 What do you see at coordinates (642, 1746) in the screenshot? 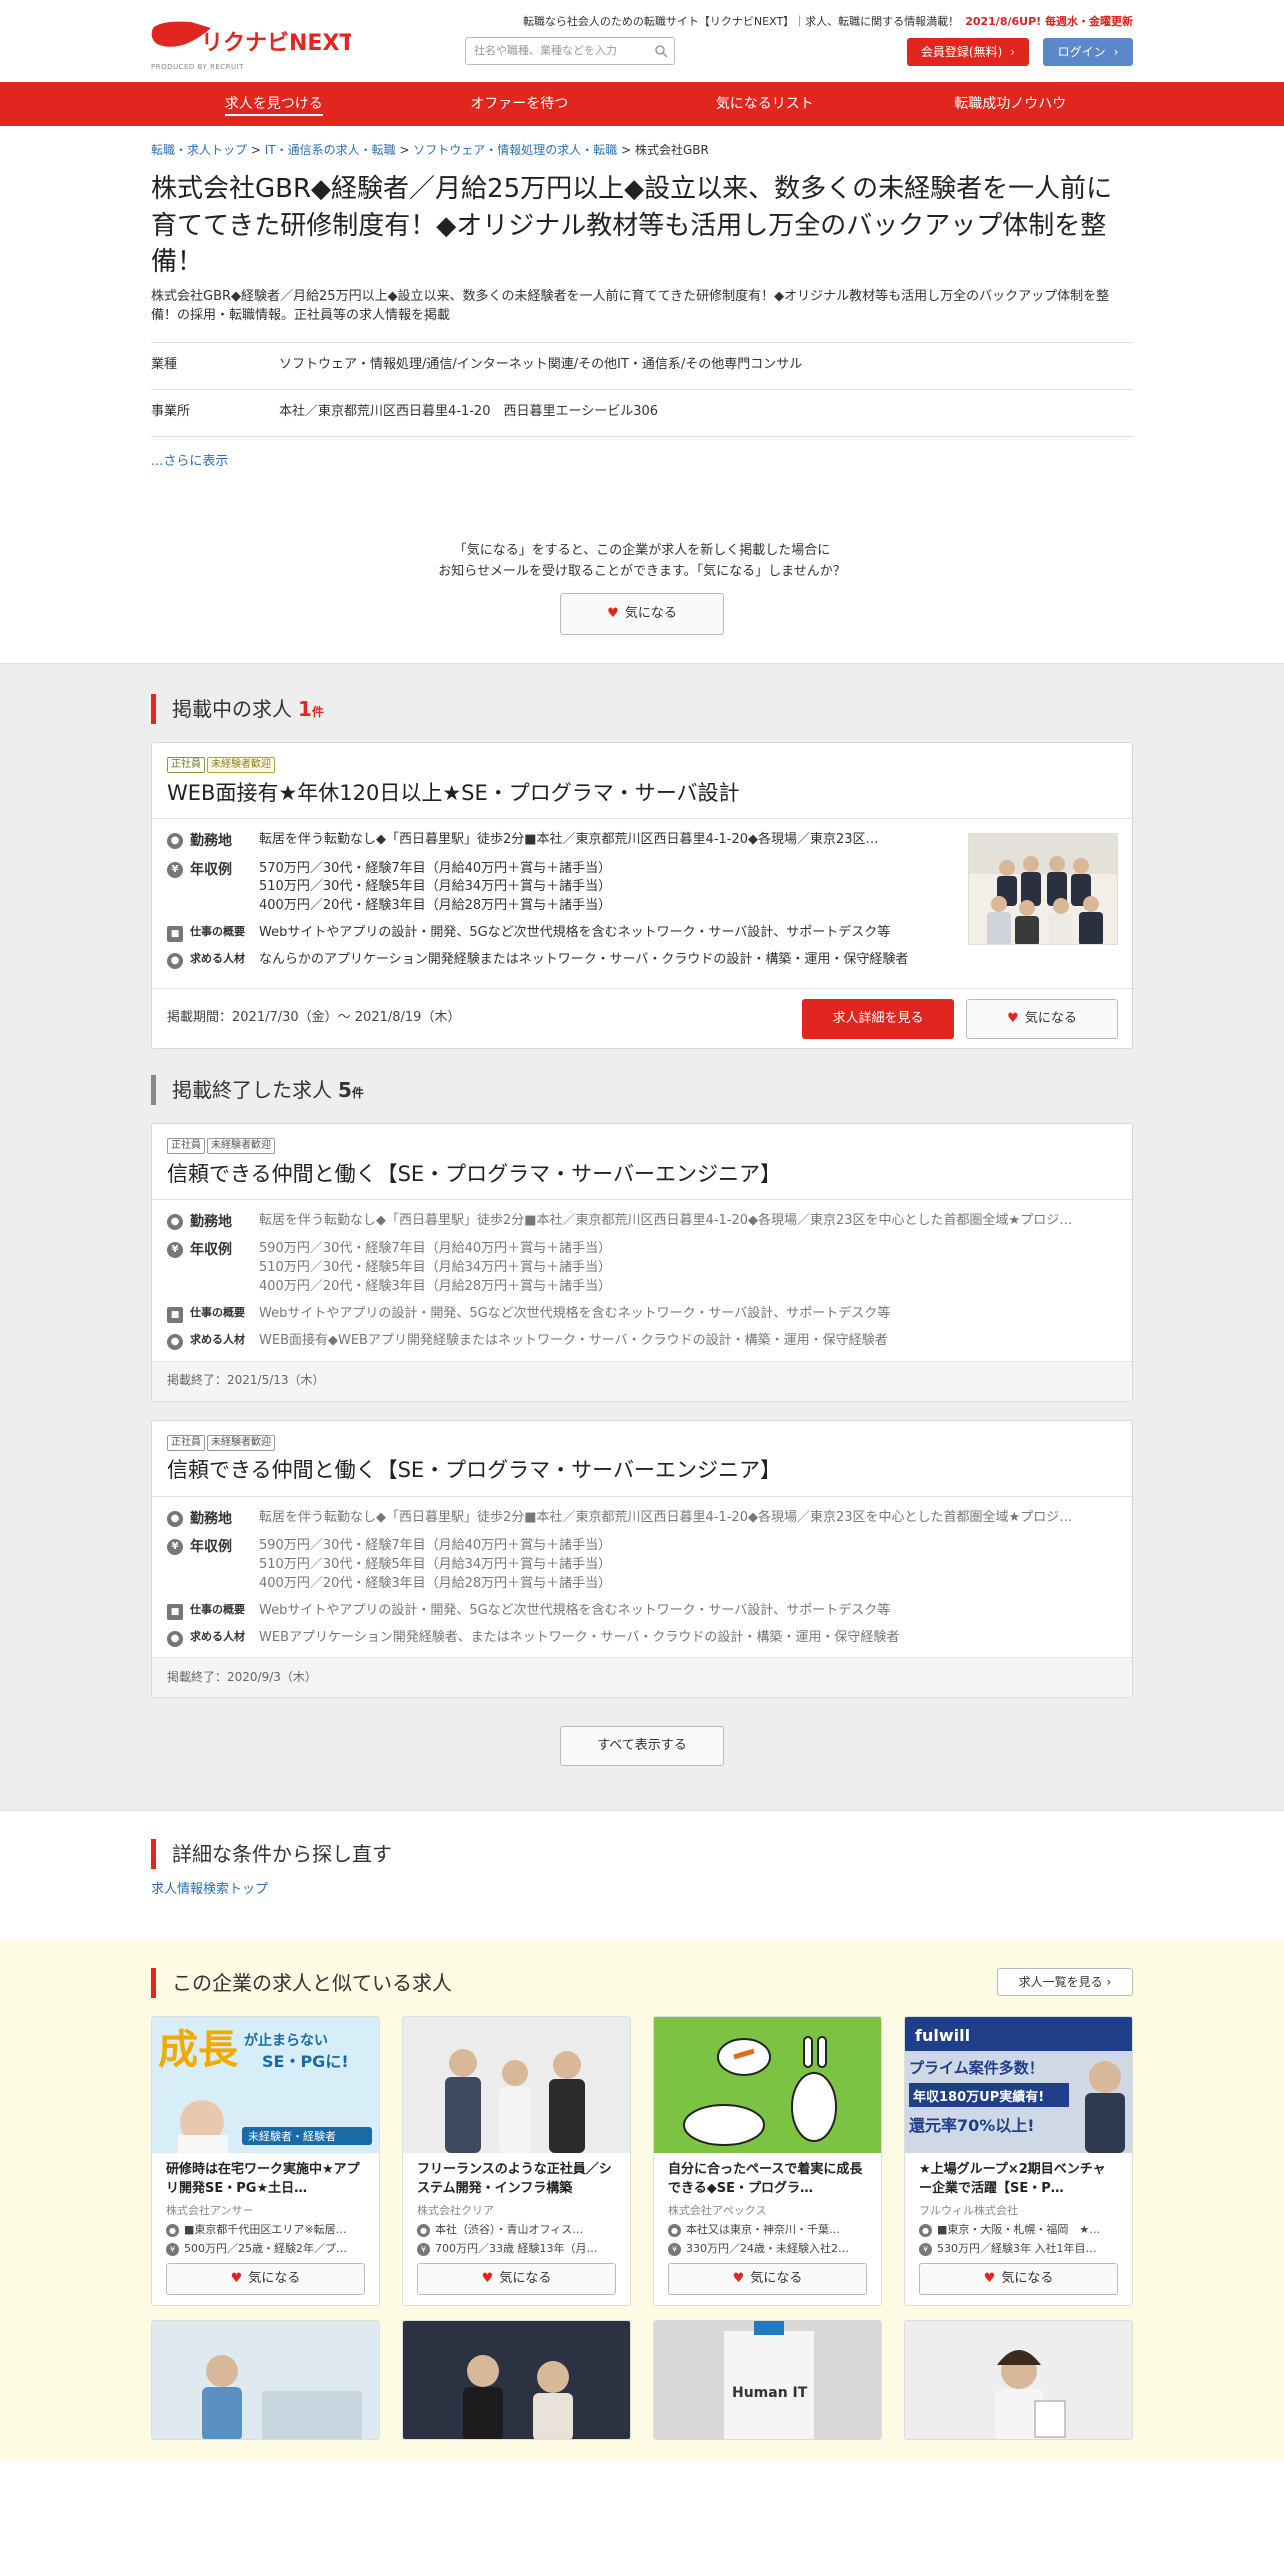
I see `show-all-button: すべて表示する` at bounding box center [642, 1746].